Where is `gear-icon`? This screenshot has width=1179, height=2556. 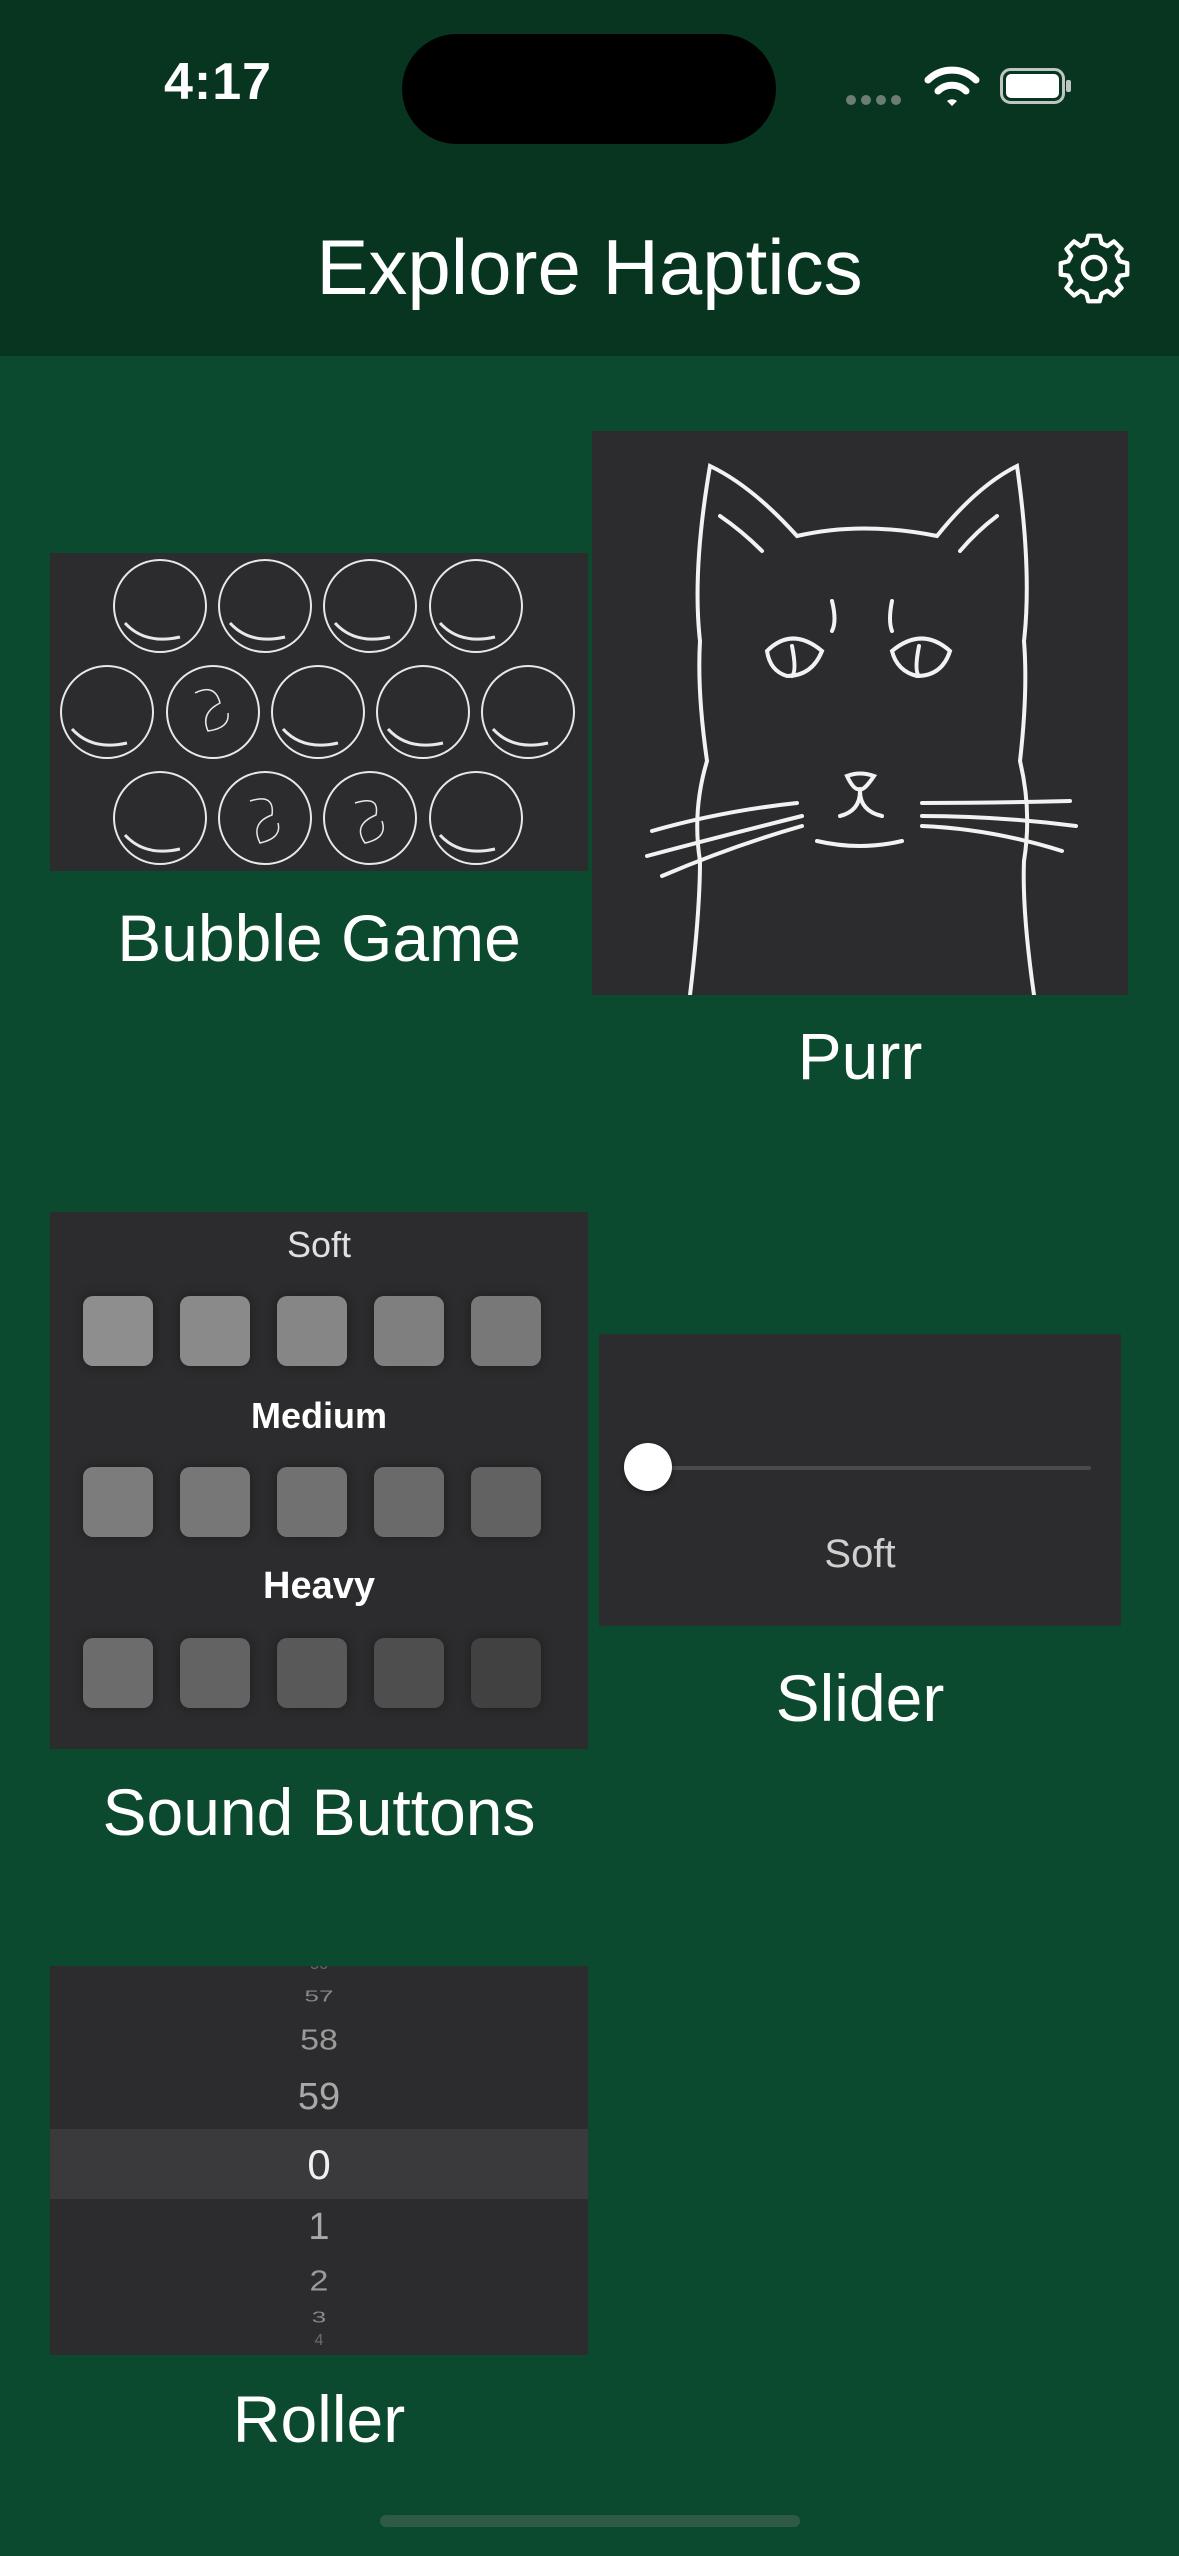 gear-icon is located at coordinates (1094, 268).